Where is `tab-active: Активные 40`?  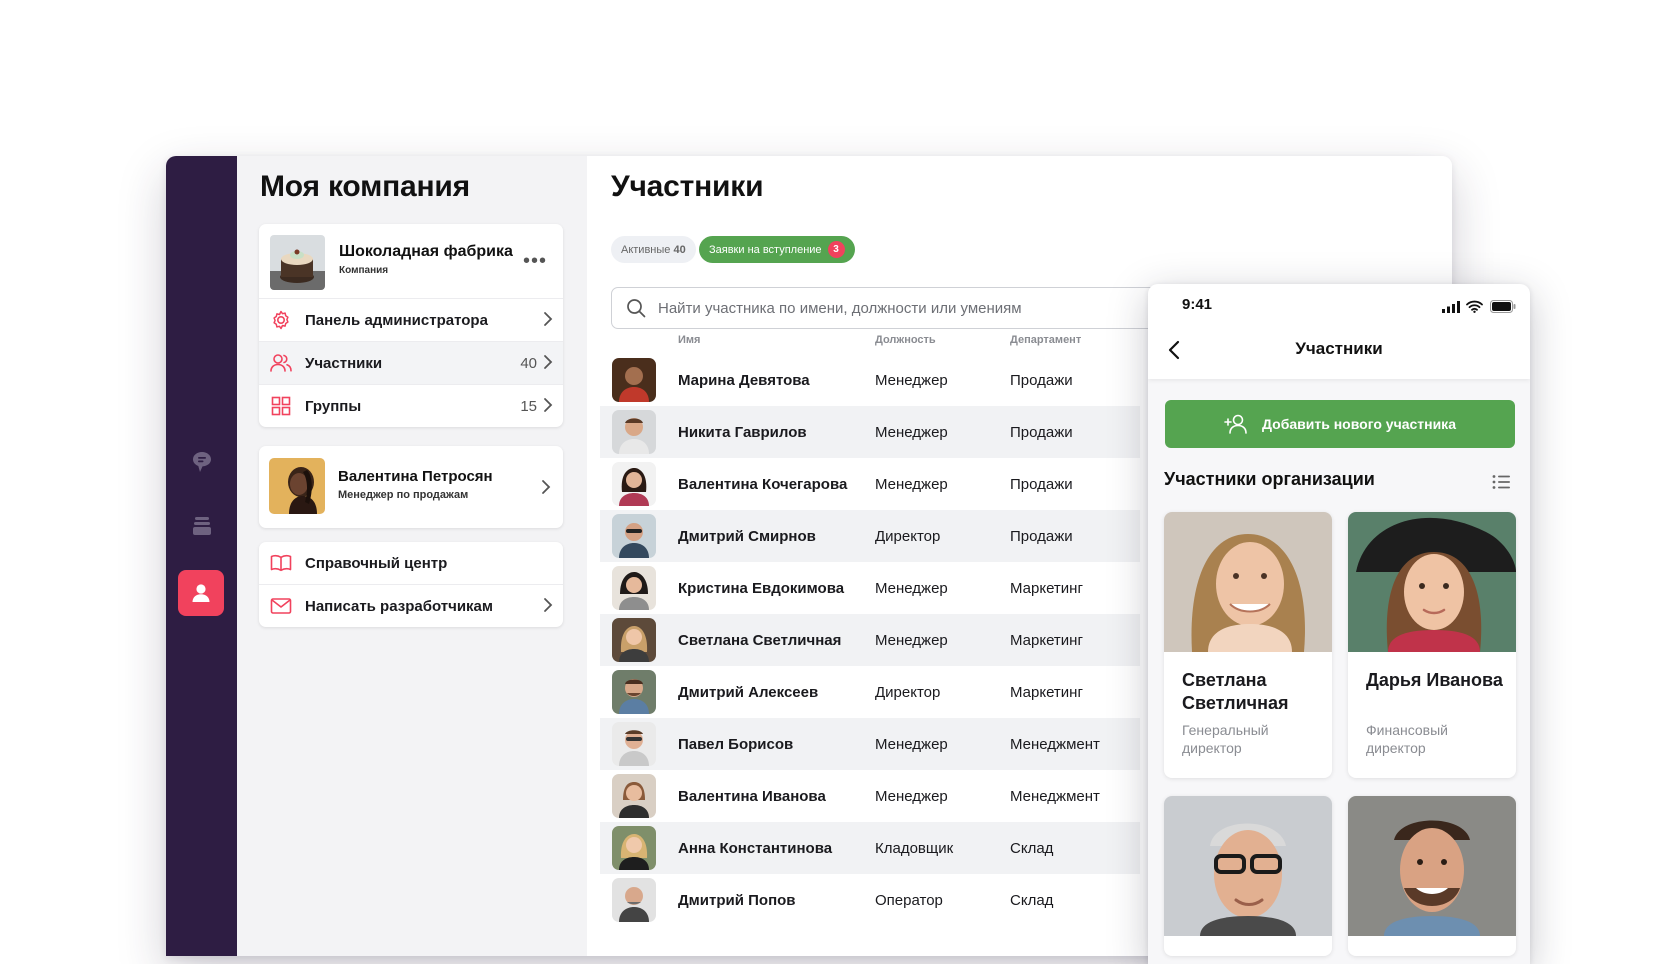 tab-active: Активные 40 is located at coordinates (653, 249).